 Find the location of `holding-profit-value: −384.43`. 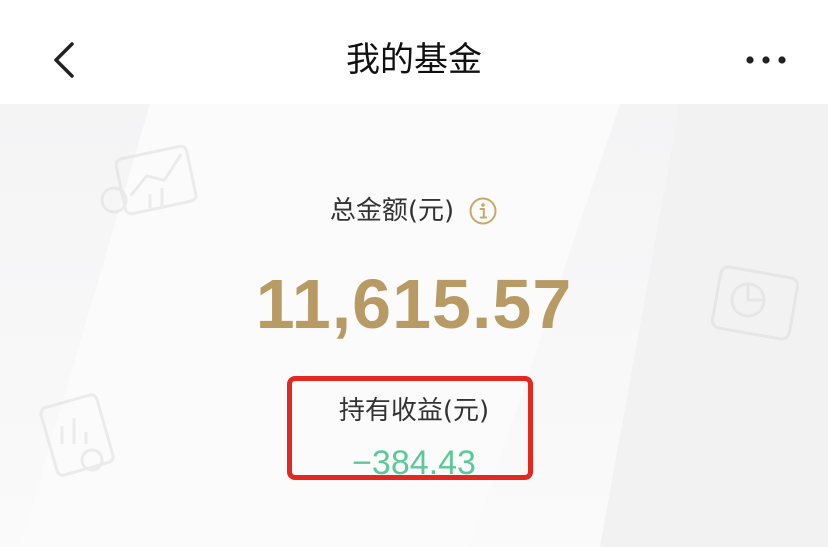

holding-profit-value: −384.43 is located at coordinates (414, 463).